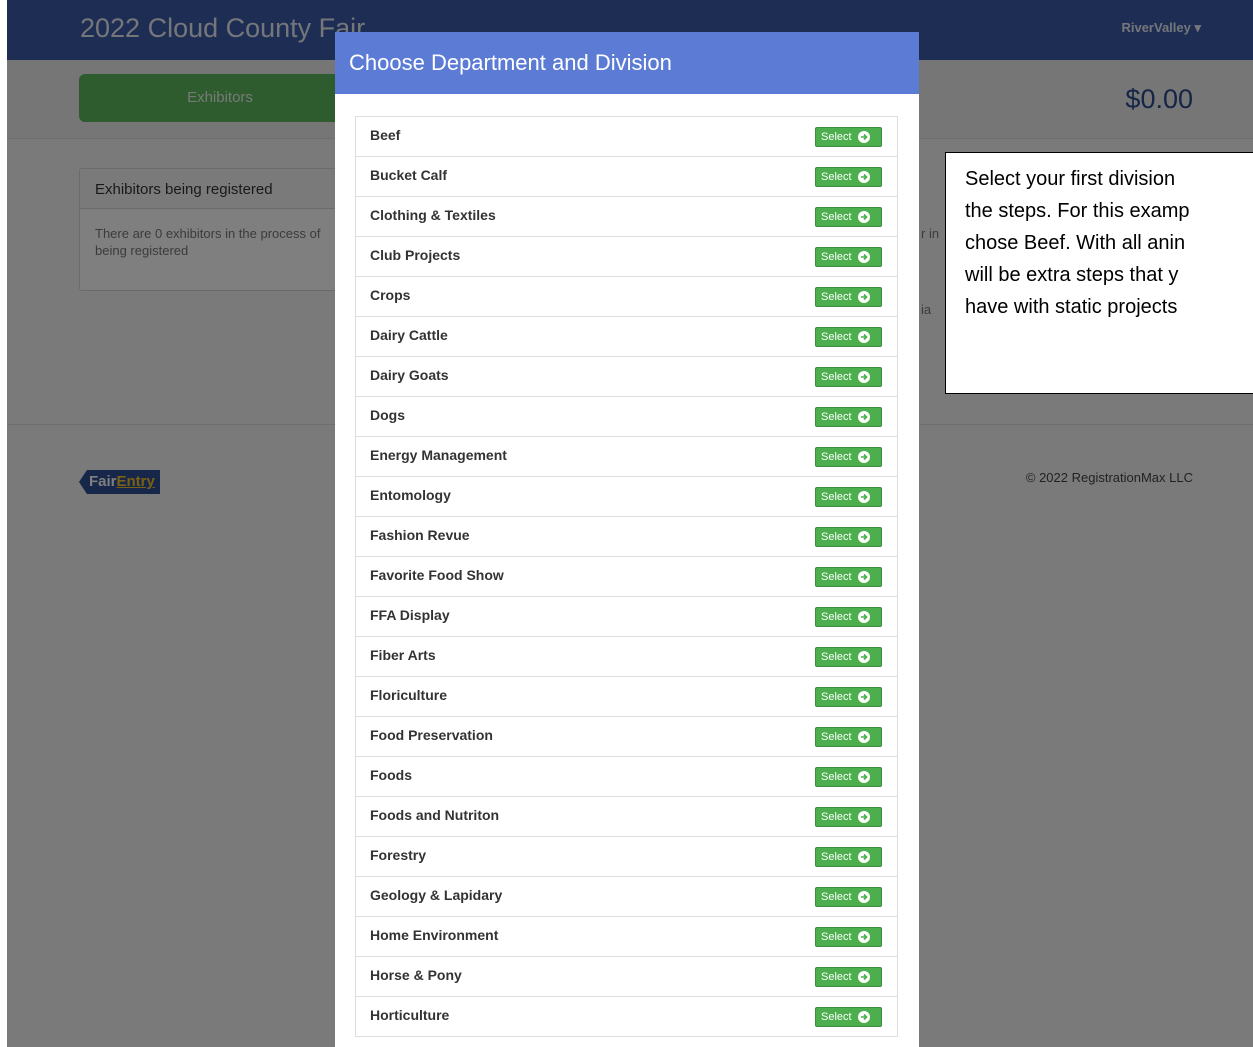  Describe the element at coordinates (409, 175) in the screenshot. I see `department-name: Bucket Calf` at that location.